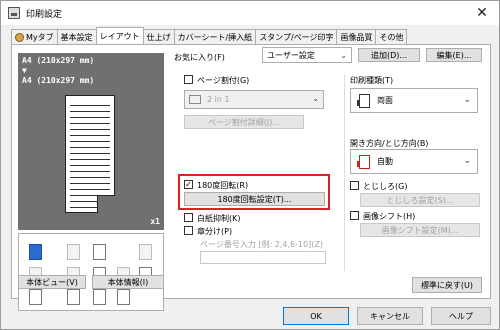 This screenshot has height=330, width=500. What do you see at coordinates (44, 14) in the screenshot?
I see `window-title: 印刷設定` at bounding box center [44, 14].